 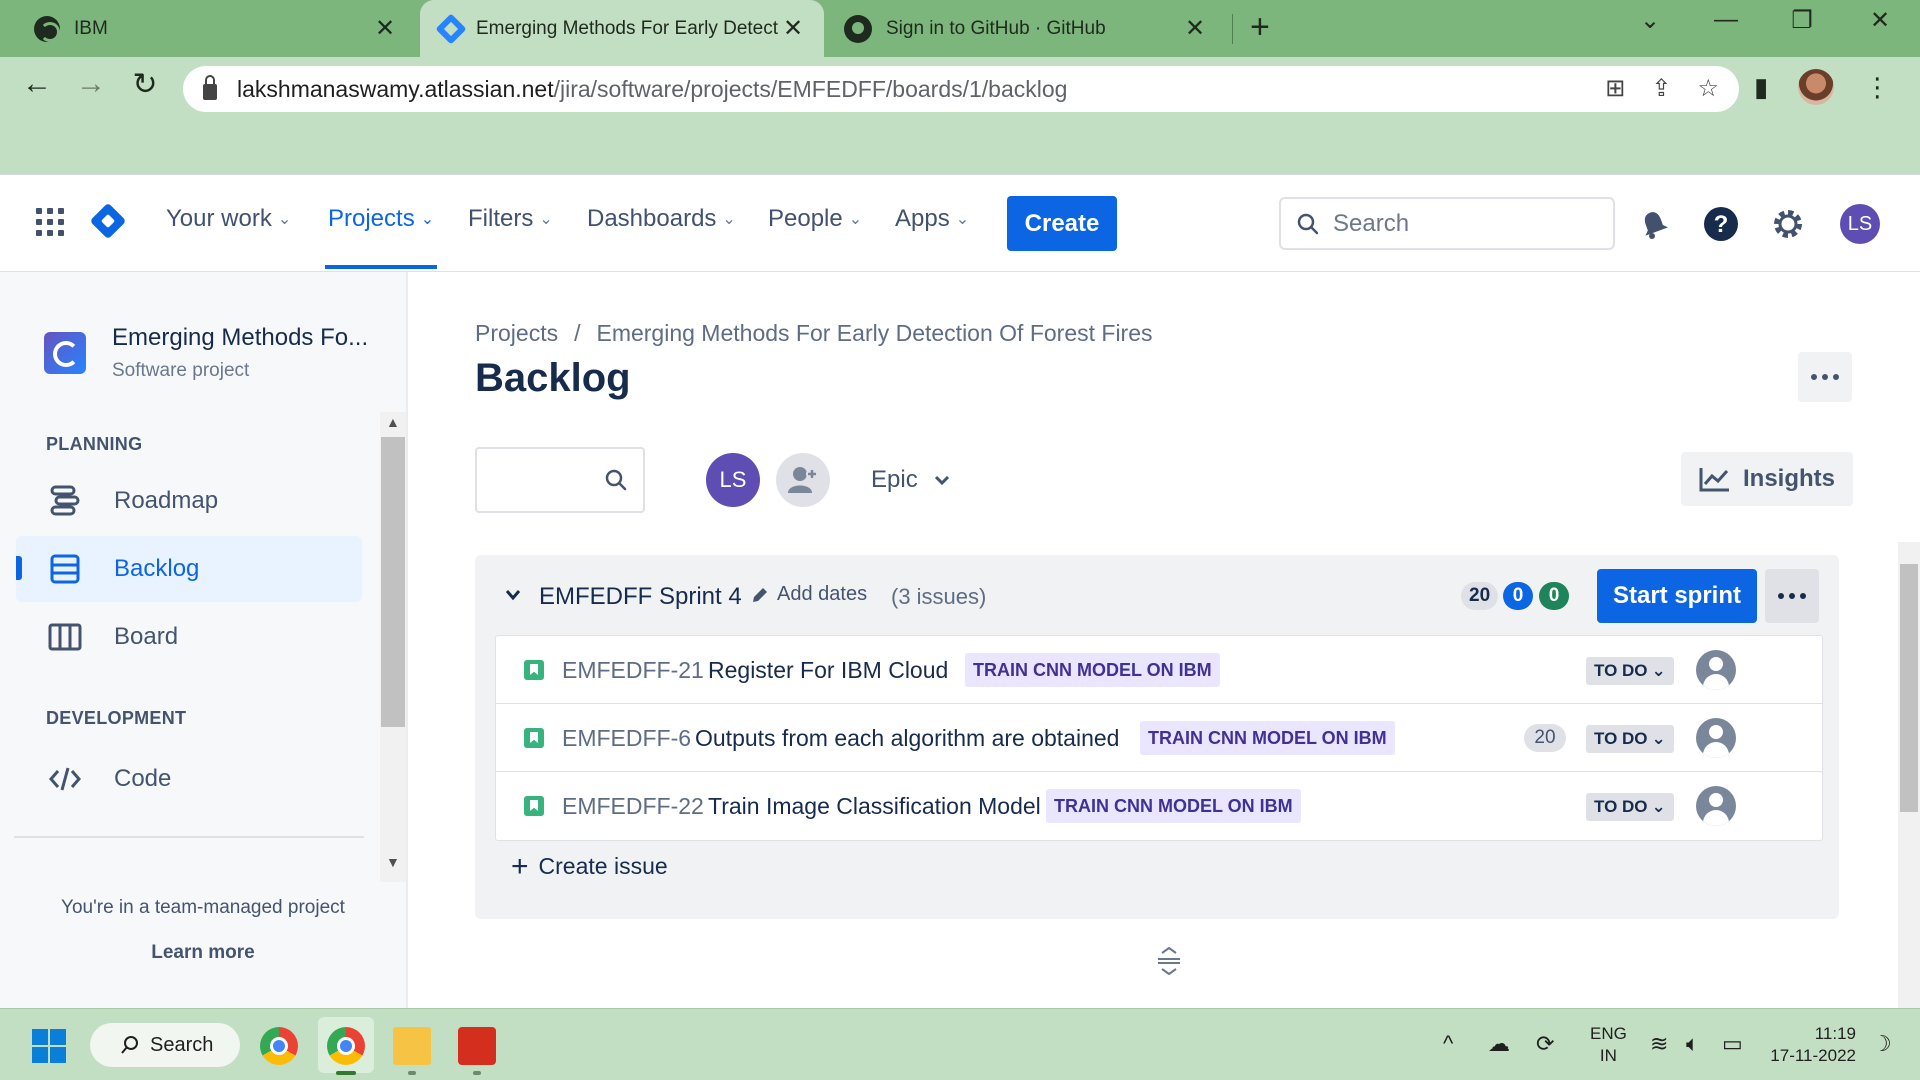 What do you see at coordinates (477, 1046) in the screenshot?
I see `acrobat-icon` at bounding box center [477, 1046].